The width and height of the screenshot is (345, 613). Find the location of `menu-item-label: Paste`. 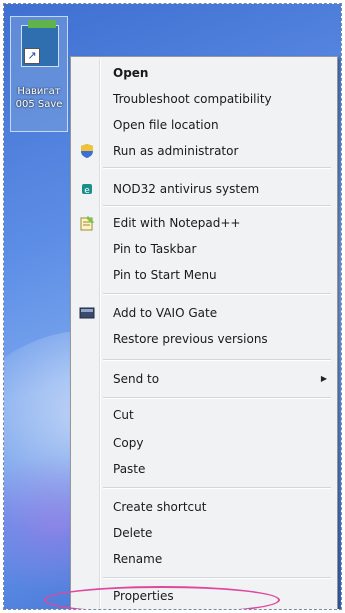

menu-item-label: Paste is located at coordinates (129, 469).